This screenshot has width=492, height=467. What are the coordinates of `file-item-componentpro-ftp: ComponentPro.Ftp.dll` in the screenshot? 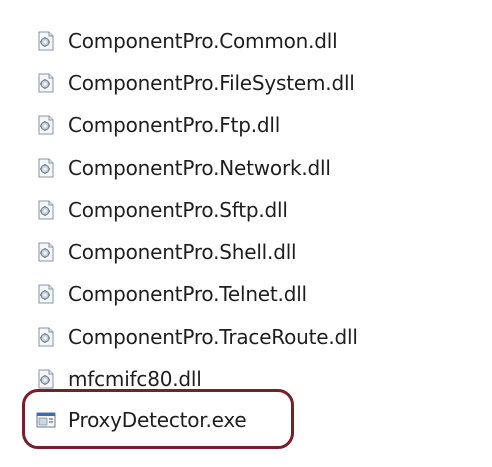 It's located at (158, 125).